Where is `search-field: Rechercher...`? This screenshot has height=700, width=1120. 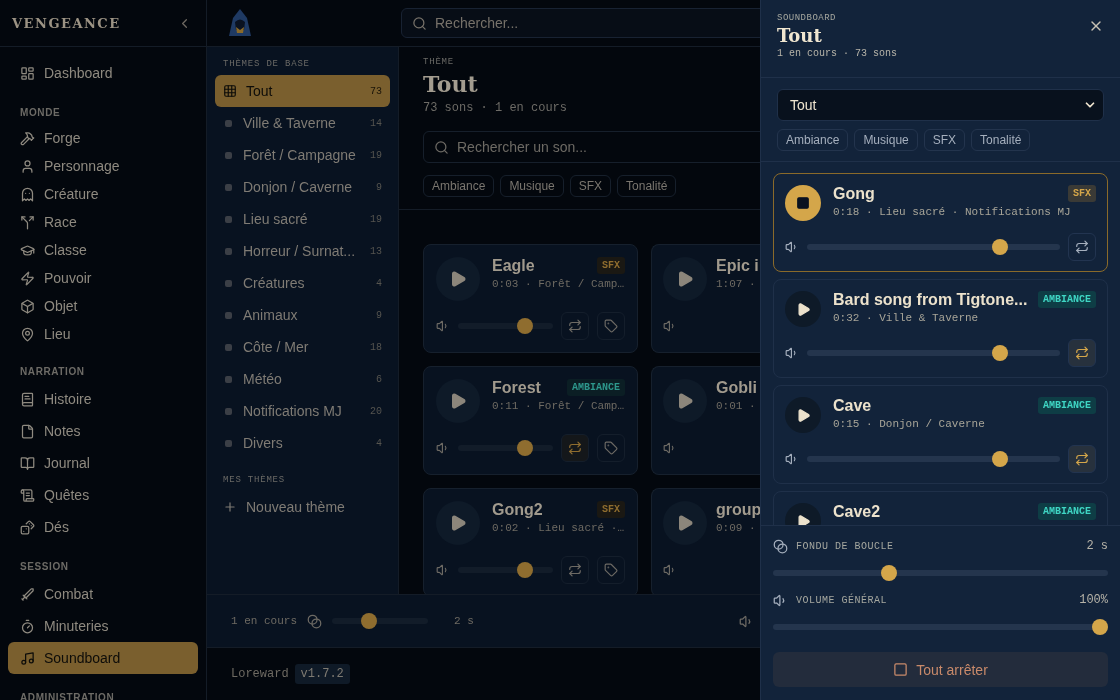 search-field: Rechercher... is located at coordinates (580, 23).